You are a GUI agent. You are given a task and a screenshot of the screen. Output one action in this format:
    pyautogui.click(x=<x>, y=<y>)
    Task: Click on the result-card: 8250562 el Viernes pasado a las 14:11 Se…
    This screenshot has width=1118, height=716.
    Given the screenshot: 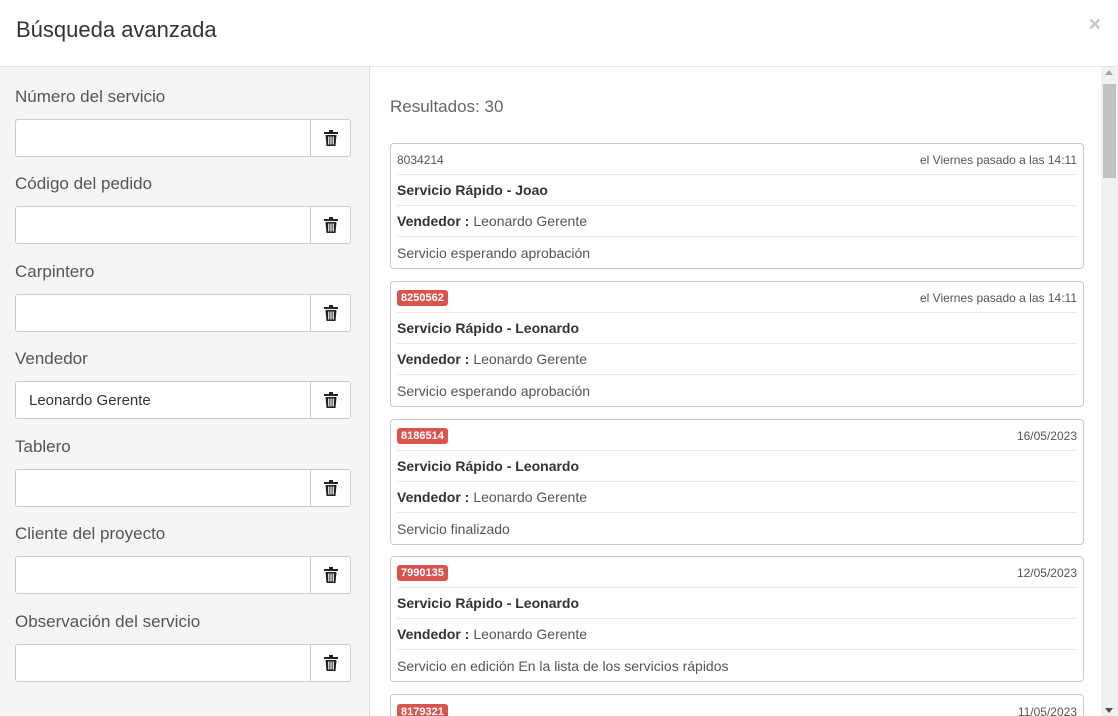 What is the action you would take?
    pyautogui.click(x=737, y=344)
    